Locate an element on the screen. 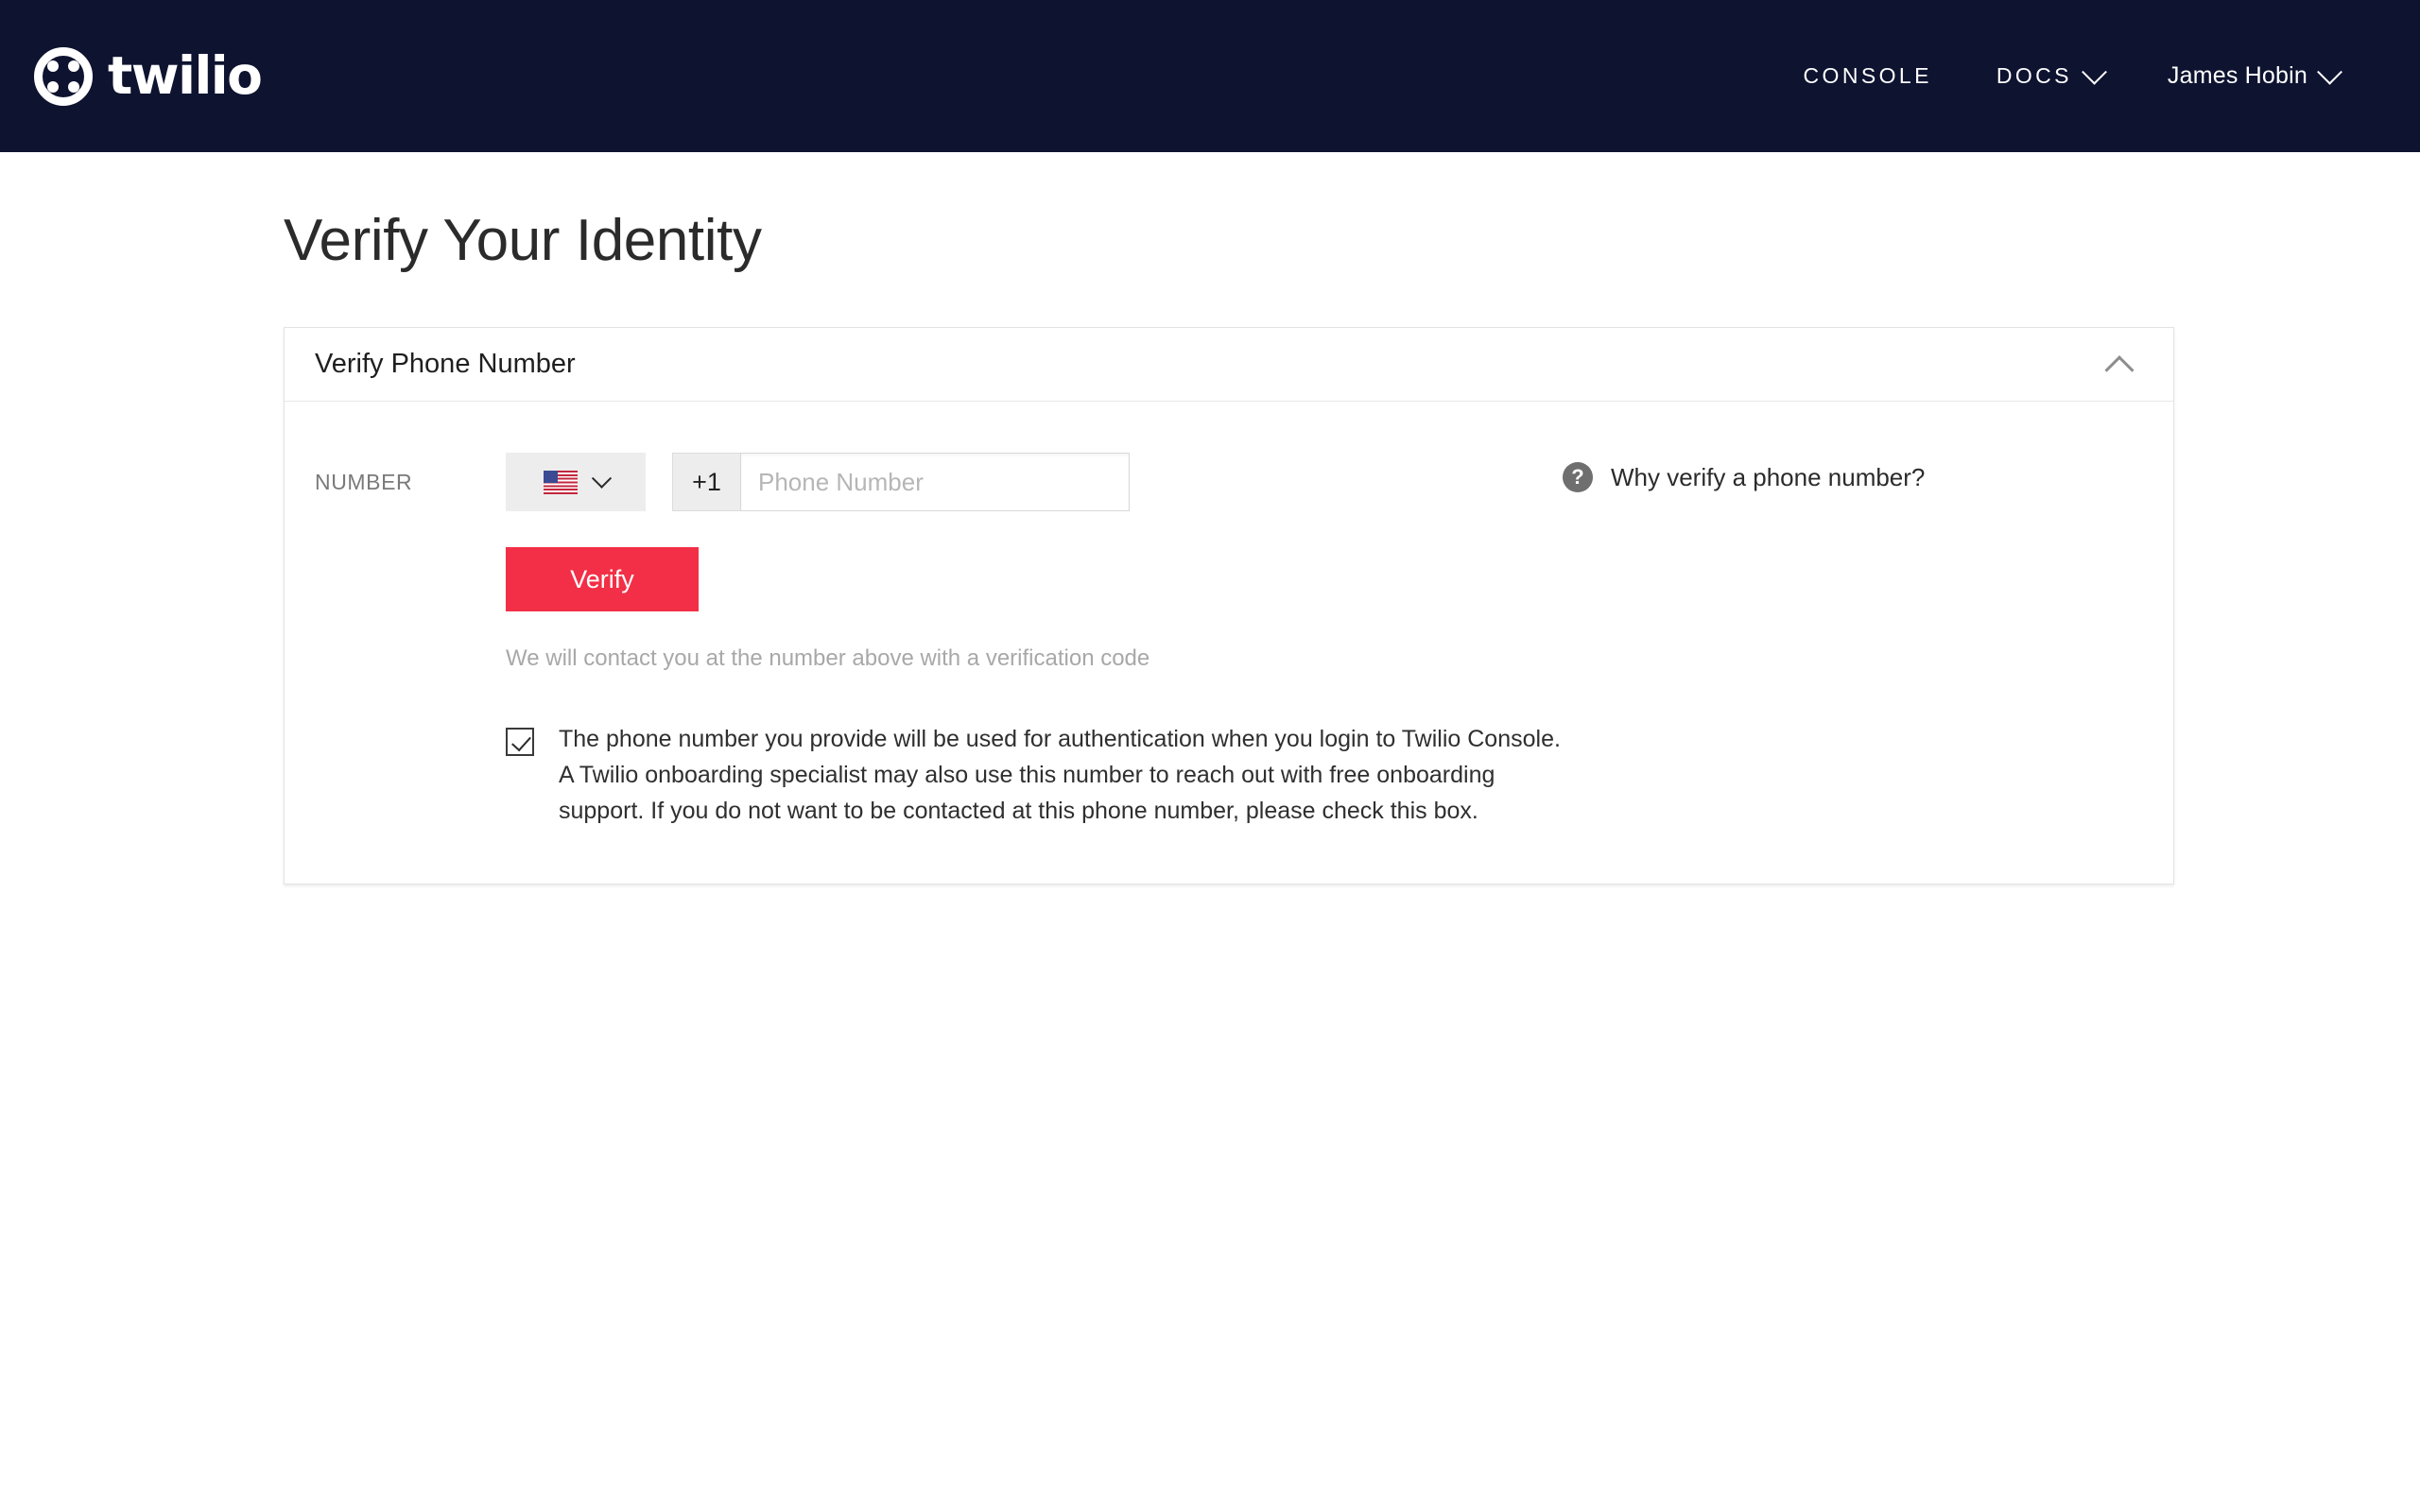 The width and height of the screenshot is (2420, 1512). nav-item-console-label: CONSOLE is located at coordinates (1867, 75).